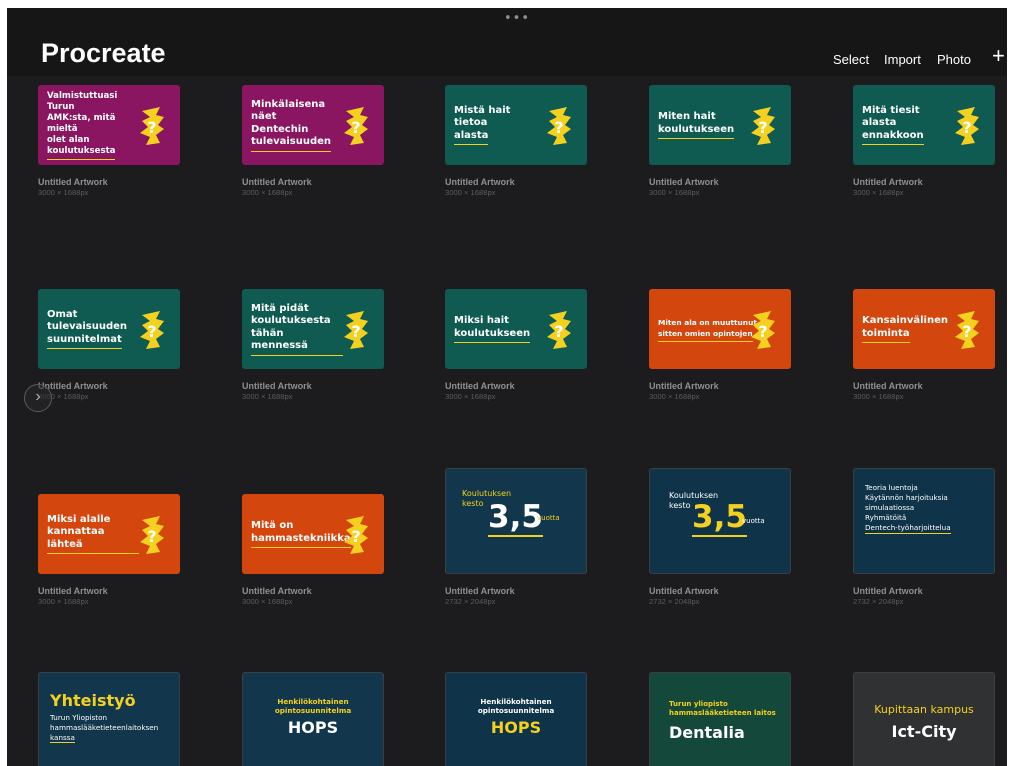 The width and height of the screenshot is (1011, 766). Describe the element at coordinates (109, 534) in the screenshot. I see `artwork-thumbnail: Miksi alalle kannattaa lähteä ?` at that location.